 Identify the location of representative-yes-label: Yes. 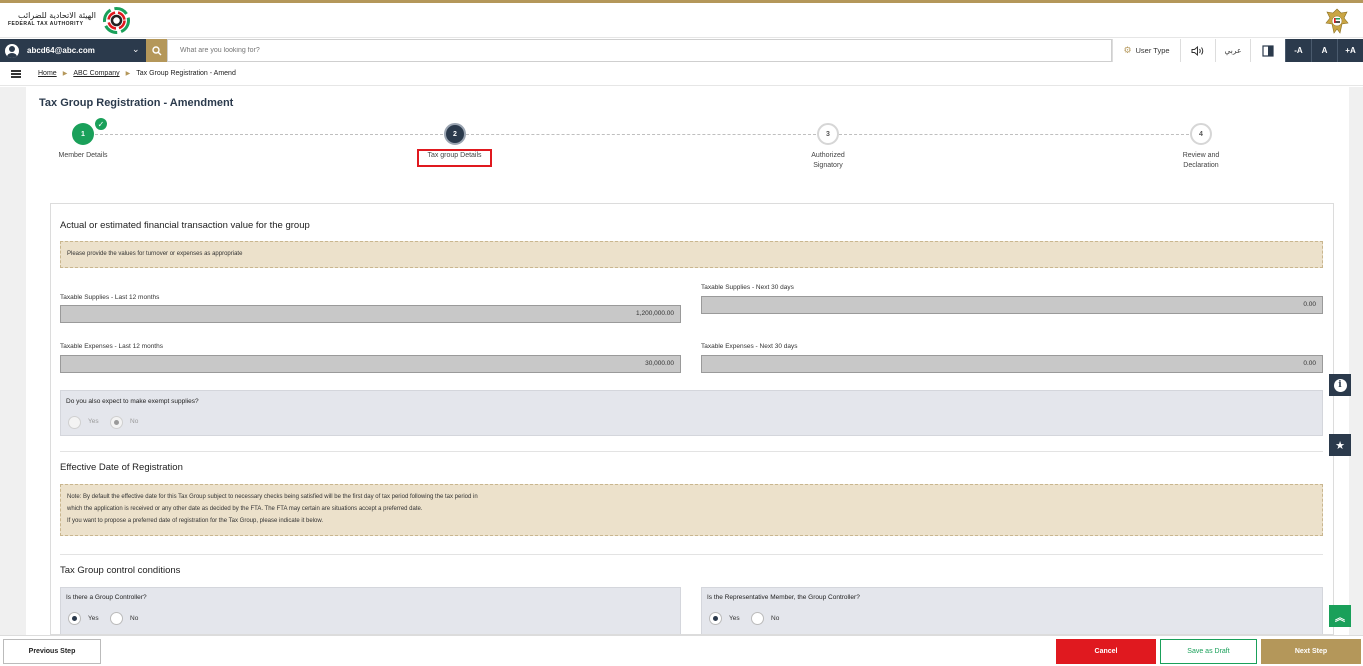
(734, 618).